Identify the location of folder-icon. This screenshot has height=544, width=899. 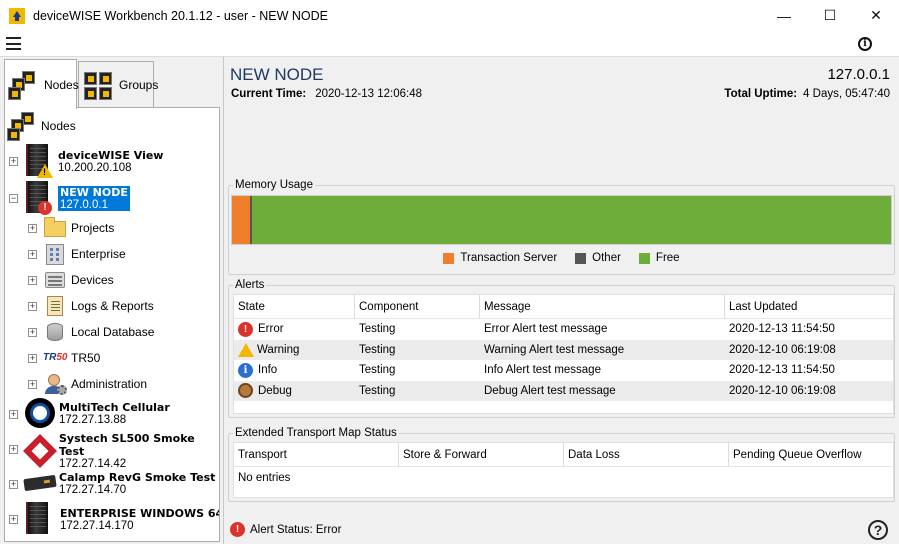
(55, 228).